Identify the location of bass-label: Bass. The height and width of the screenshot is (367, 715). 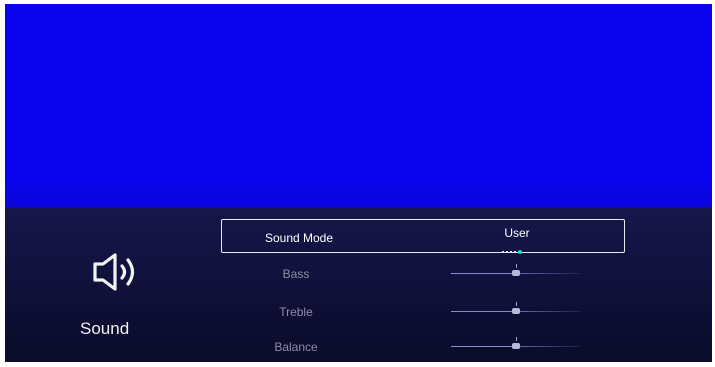
(296, 274).